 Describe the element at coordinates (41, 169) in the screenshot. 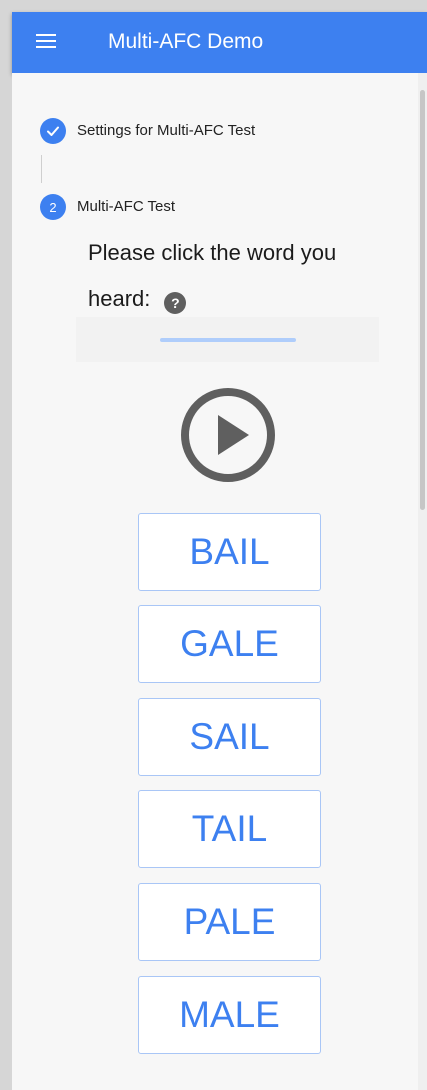

I see `step-connector` at that location.